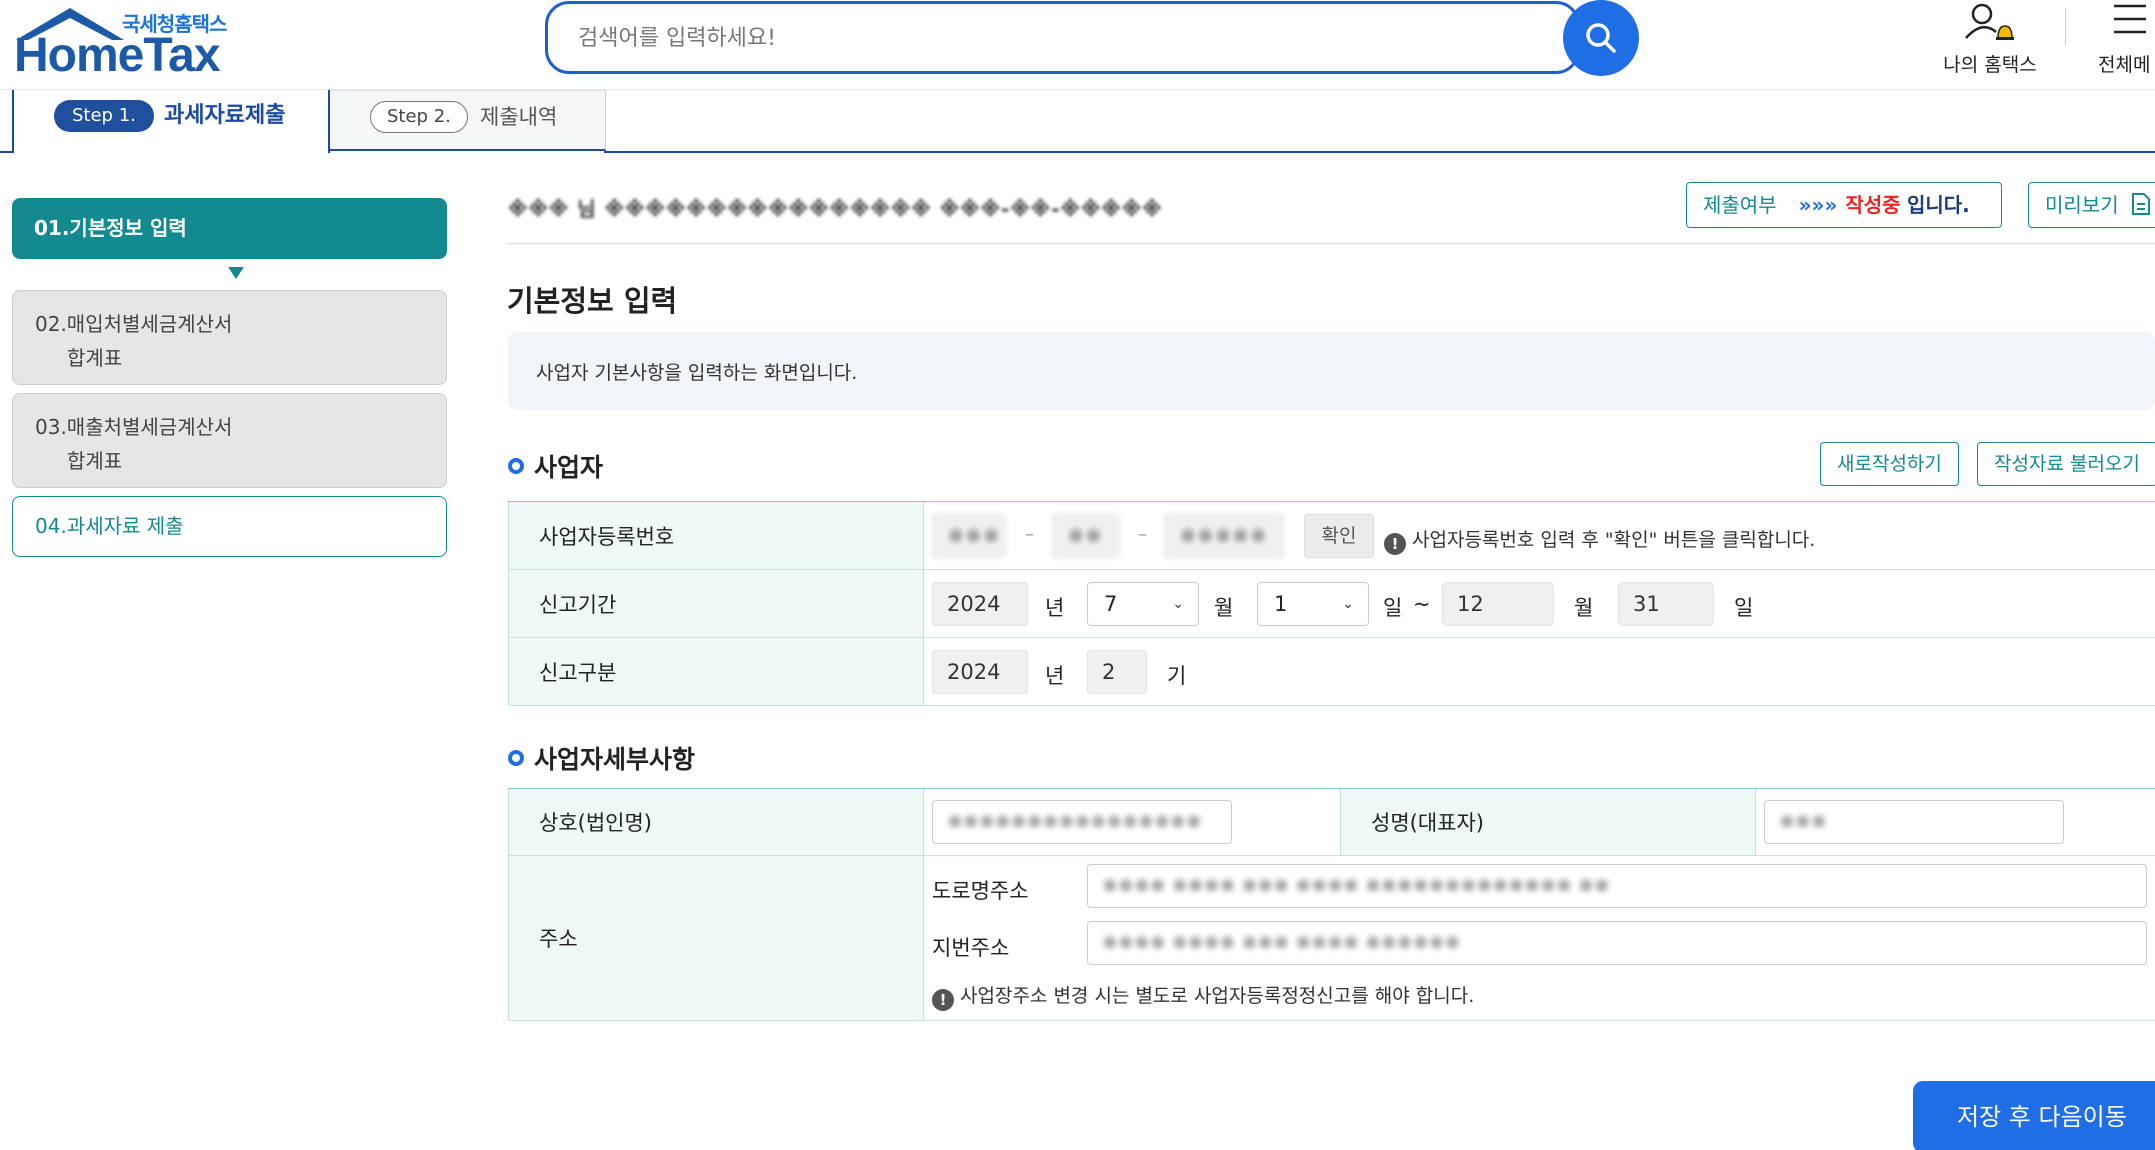  What do you see at coordinates (1331, 371) in the screenshot?
I see `description-box: 사업자 기본사항을 입력하는 화면입니다.` at bounding box center [1331, 371].